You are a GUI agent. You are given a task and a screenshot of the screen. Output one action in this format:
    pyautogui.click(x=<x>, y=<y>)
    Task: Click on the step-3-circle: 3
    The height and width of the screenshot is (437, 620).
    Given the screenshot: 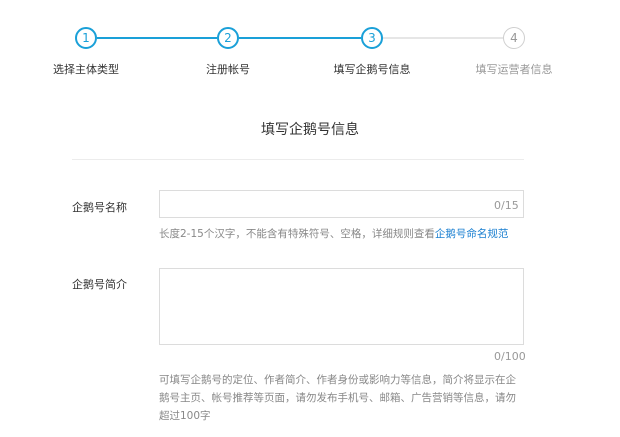 What is the action you would take?
    pyautogui.click(x=372, y=38)
    